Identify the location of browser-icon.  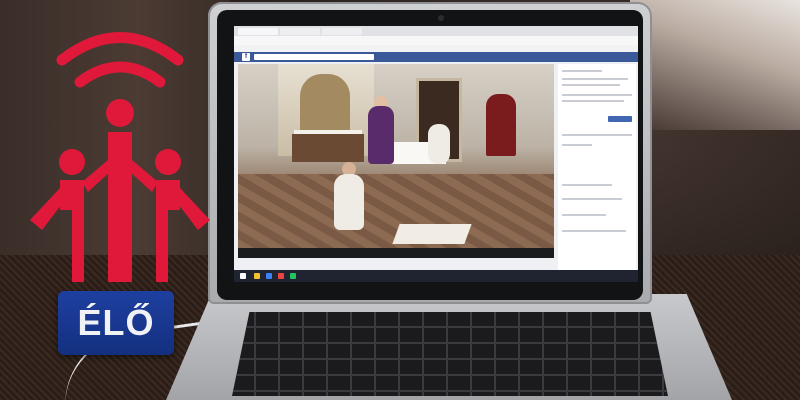
(269, 276).